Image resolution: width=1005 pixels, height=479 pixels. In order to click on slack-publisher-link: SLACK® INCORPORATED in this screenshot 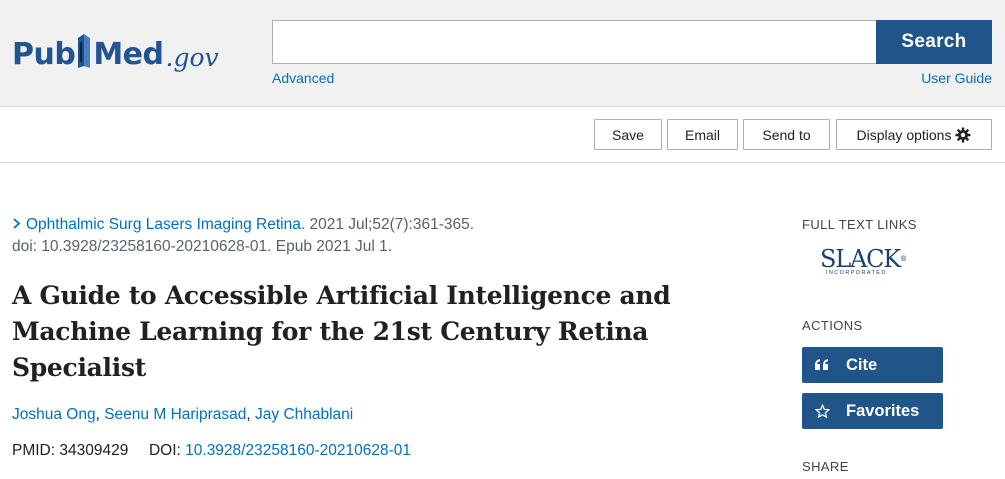, I will do `click(864, 262)`.